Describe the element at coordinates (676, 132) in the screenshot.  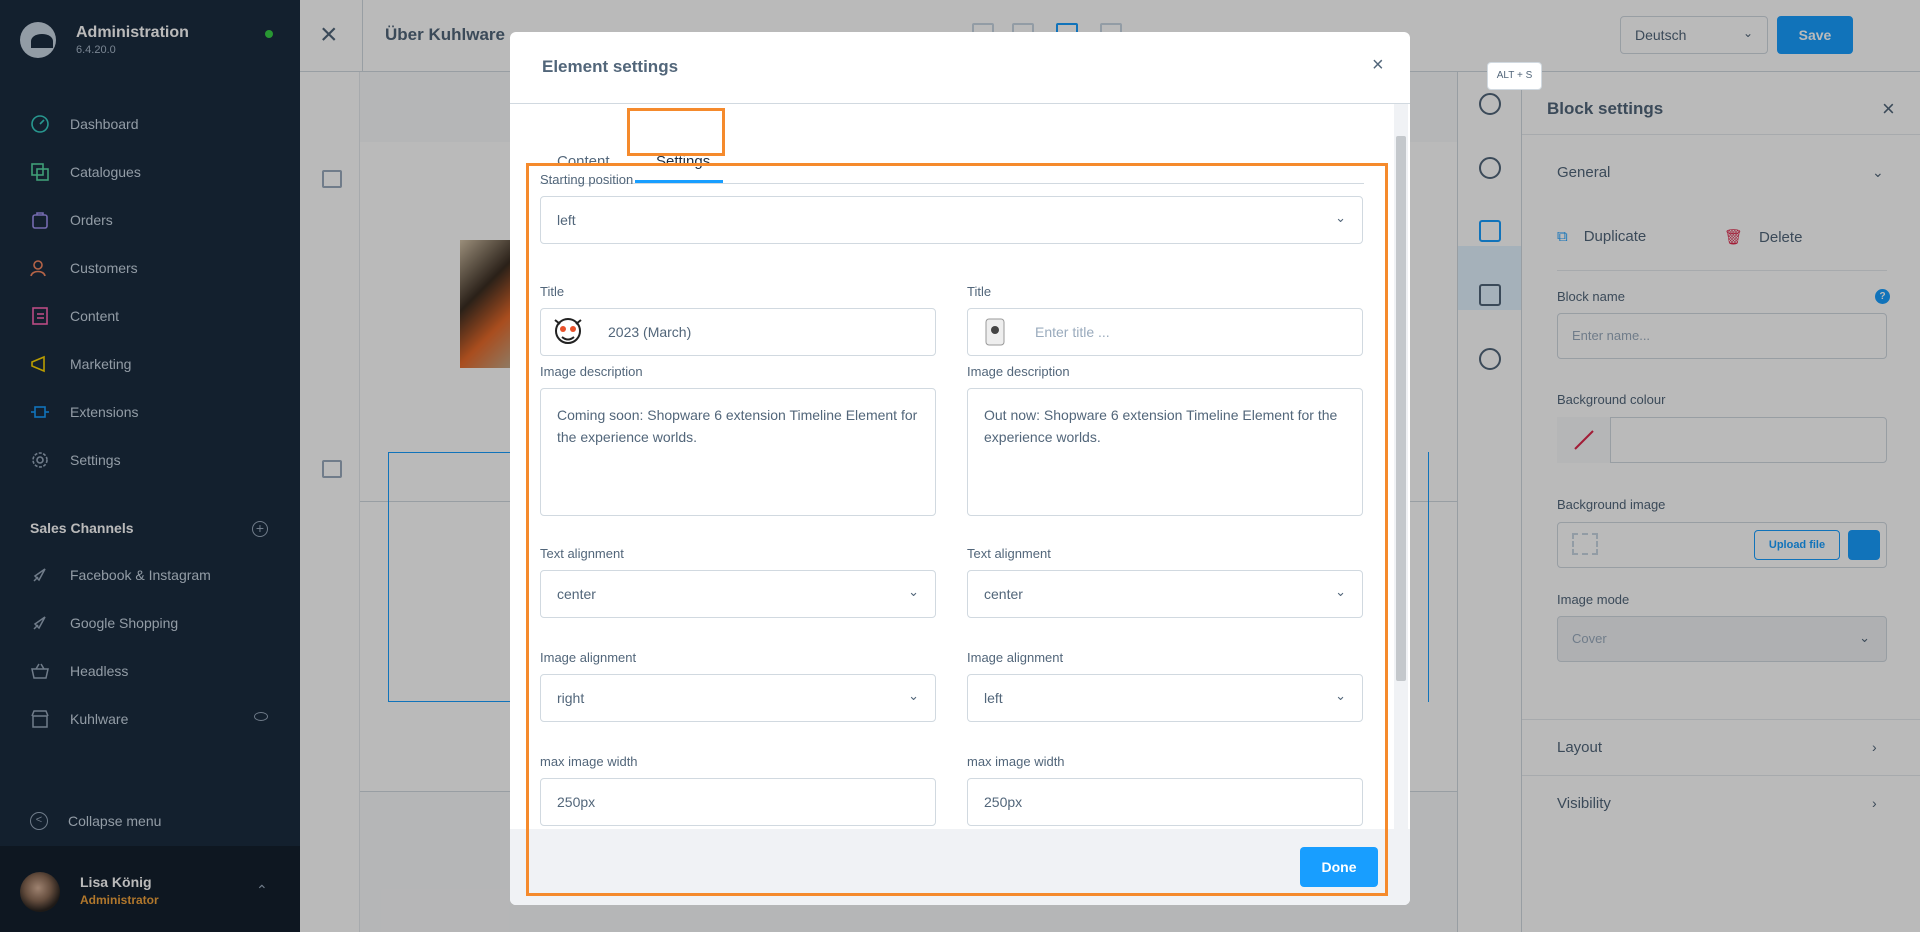
I see `tab-highlight` at that location.